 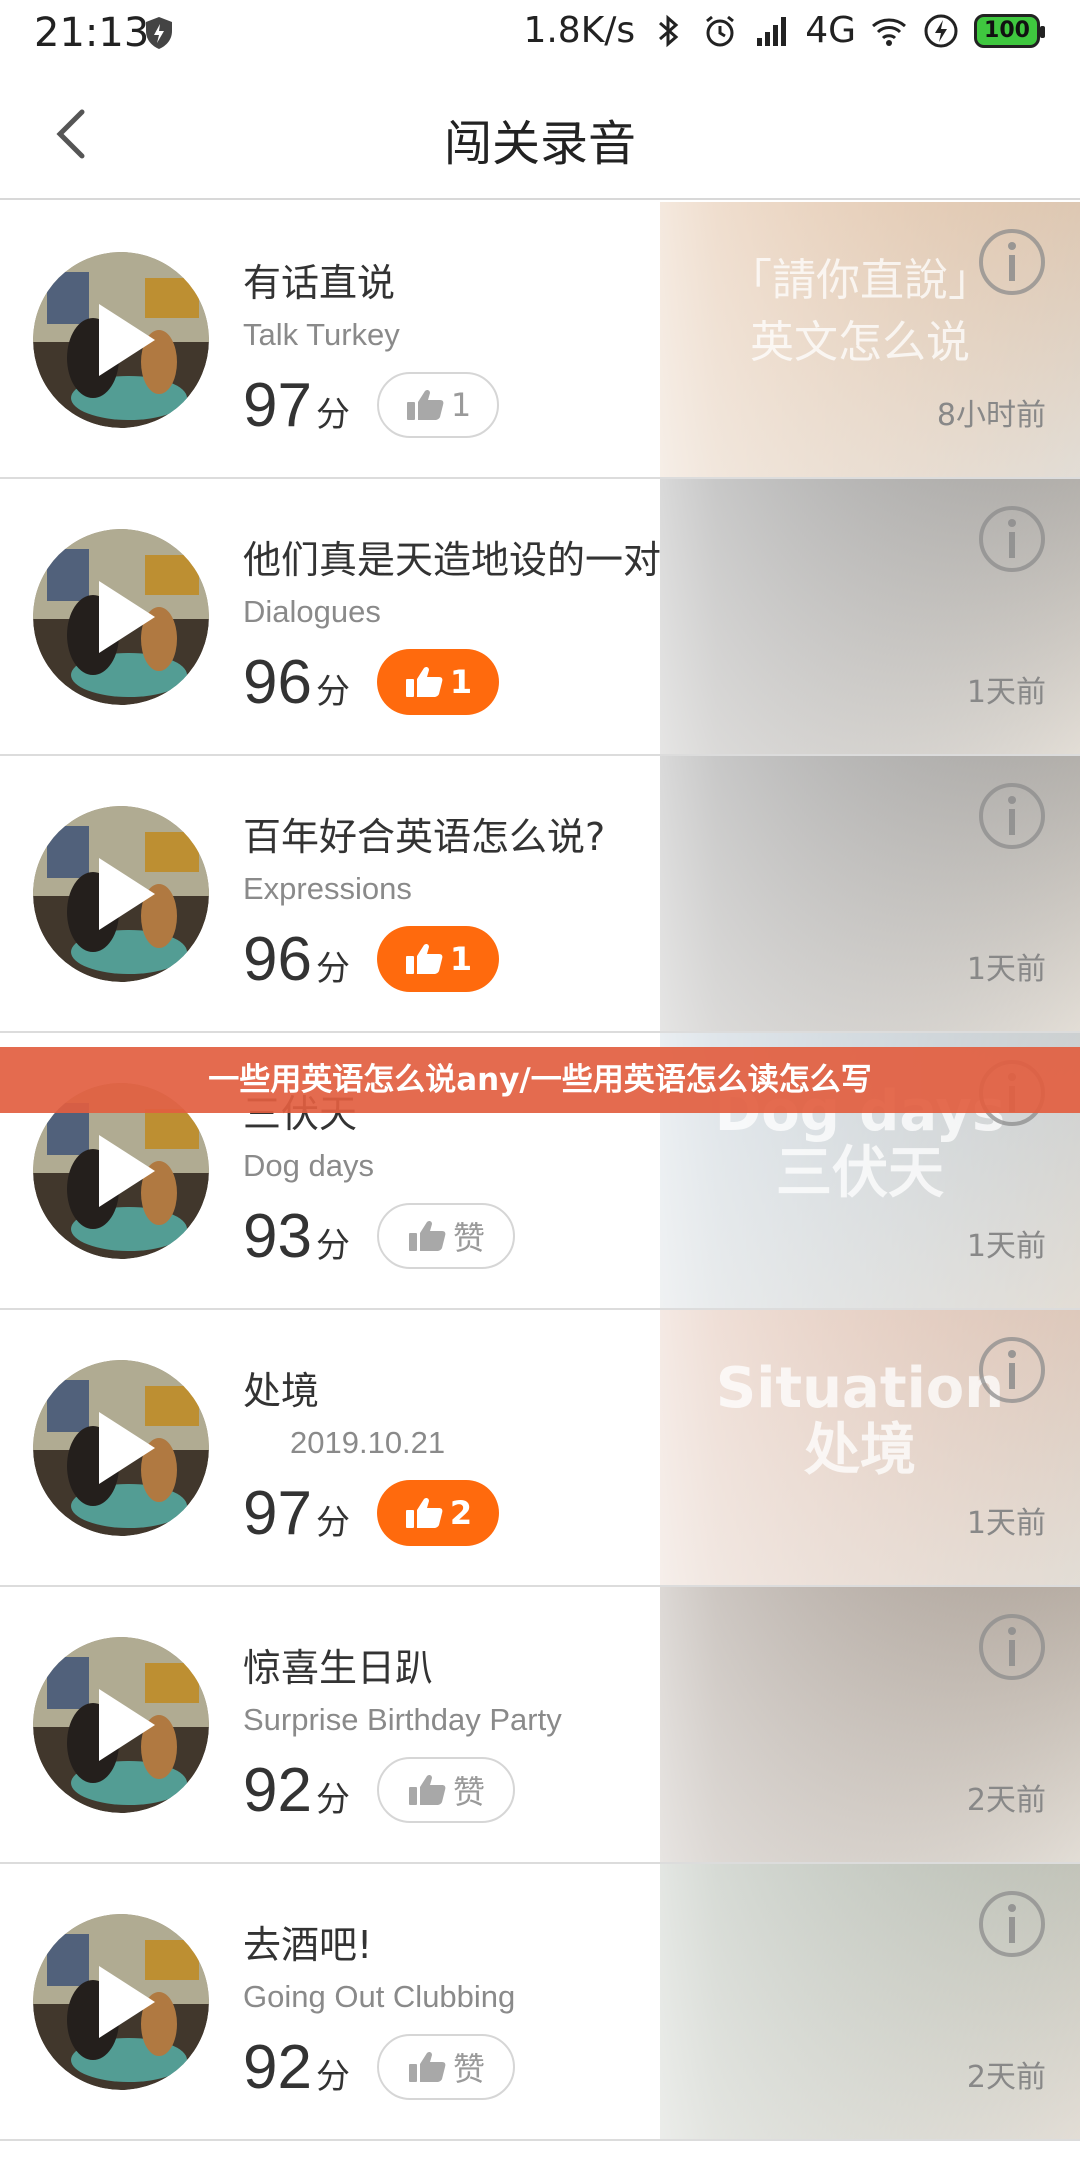 What do you see at coordinates (540, 1080) in the screenshot?
I see `overlay-banner: 一些用英语怎么说any/一些用英语怎么读怎么写` at bounding box center [540, 1080].